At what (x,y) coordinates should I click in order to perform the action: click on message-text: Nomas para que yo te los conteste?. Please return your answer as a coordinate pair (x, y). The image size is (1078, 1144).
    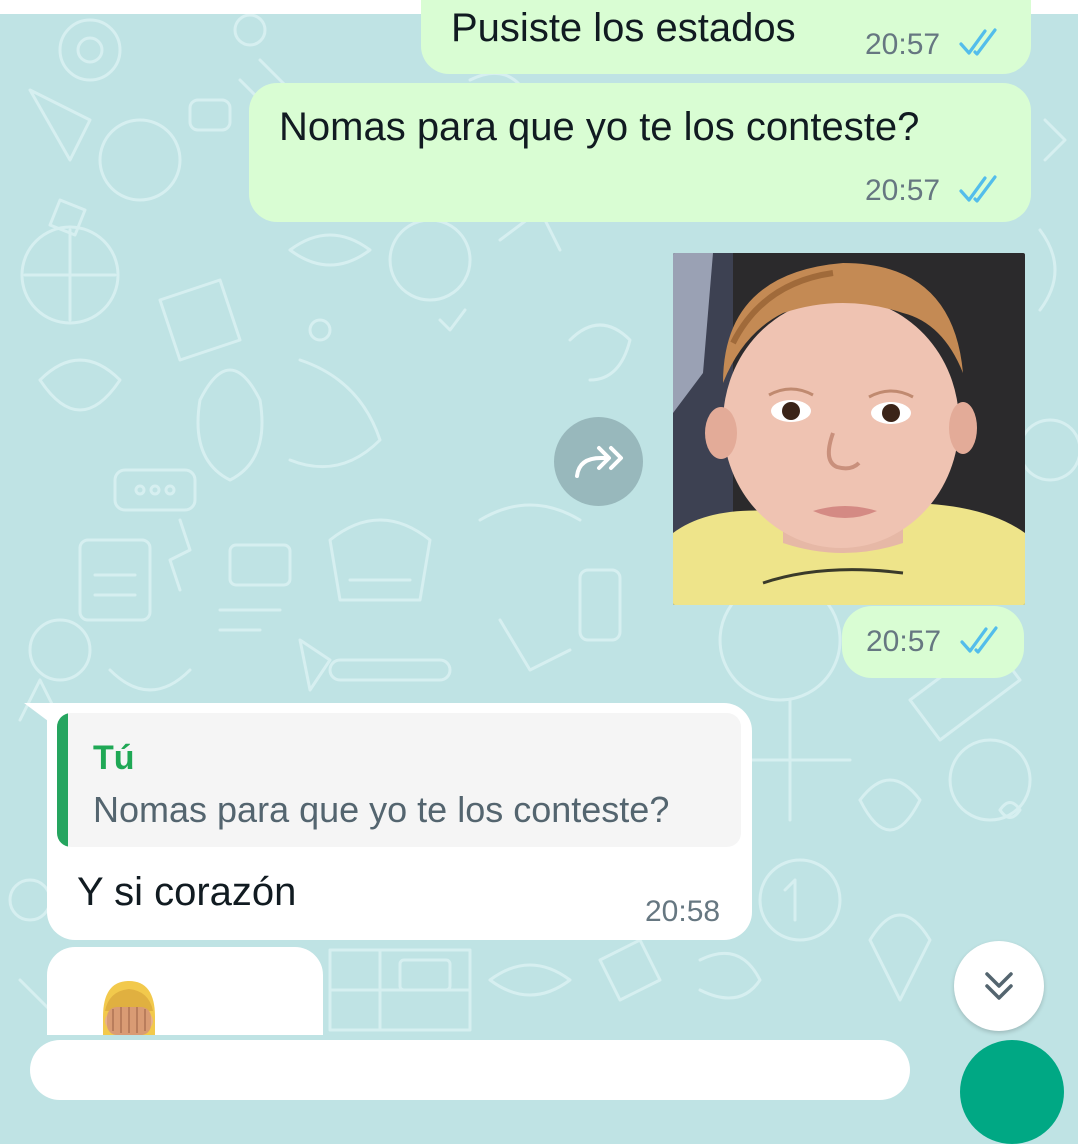
    Looking at the image, I should click on (599, 127).